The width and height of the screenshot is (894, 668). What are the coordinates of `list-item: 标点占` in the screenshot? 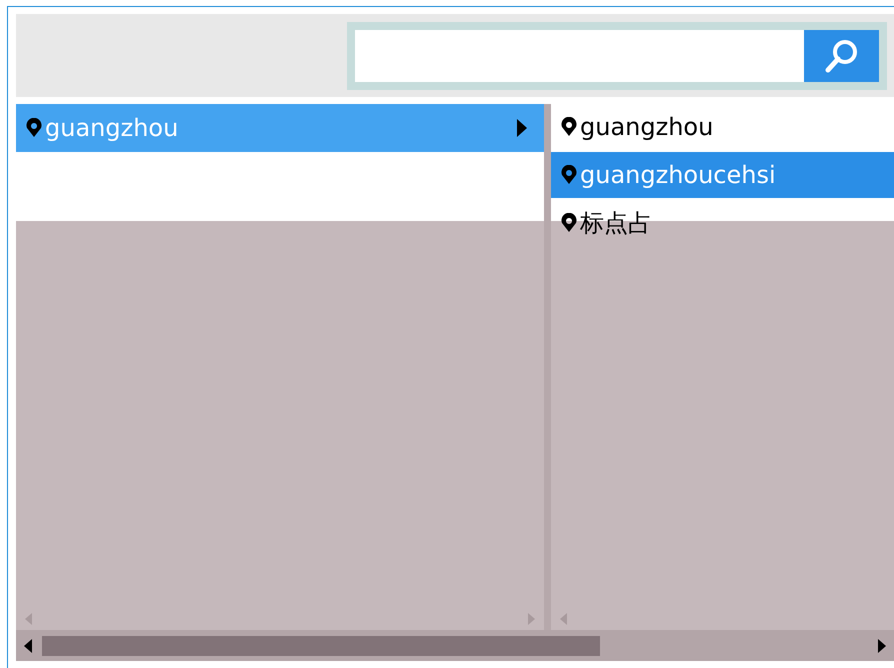 It's located at (722, 223).